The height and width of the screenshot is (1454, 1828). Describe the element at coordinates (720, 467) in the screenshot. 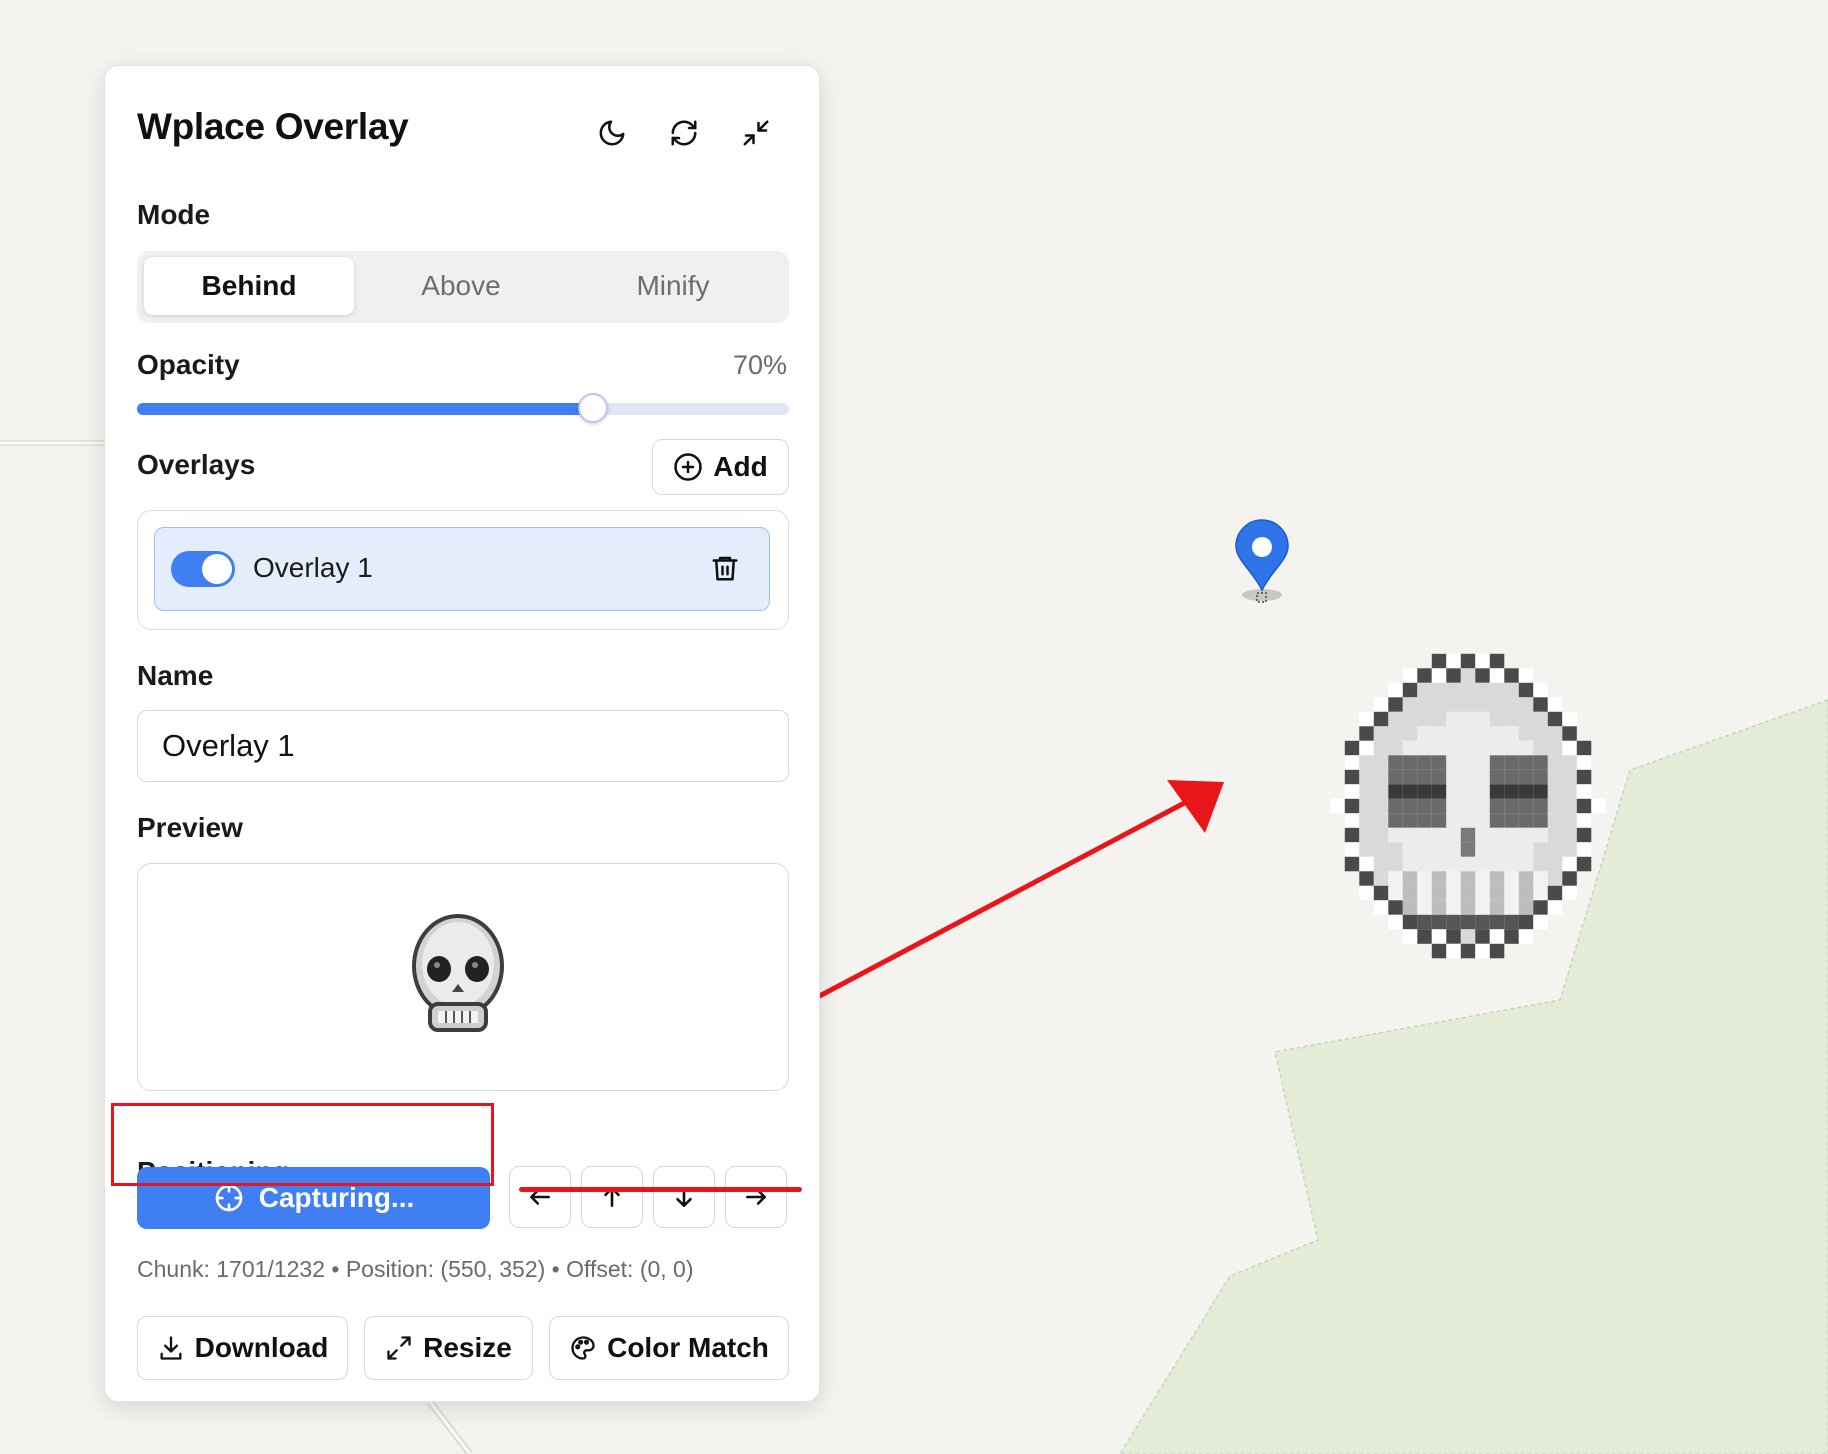

I see `add-overlay-button: Add` at that location.